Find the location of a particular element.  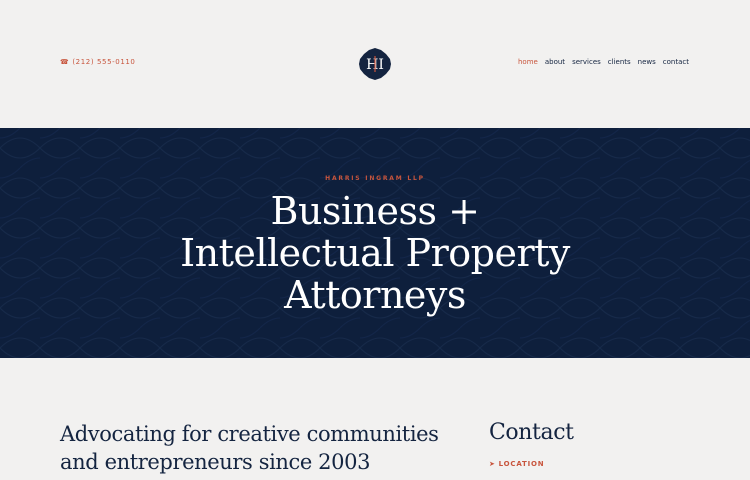

phone-link: ☎ (212) 555-0110 is located at coordinates (97, 62).